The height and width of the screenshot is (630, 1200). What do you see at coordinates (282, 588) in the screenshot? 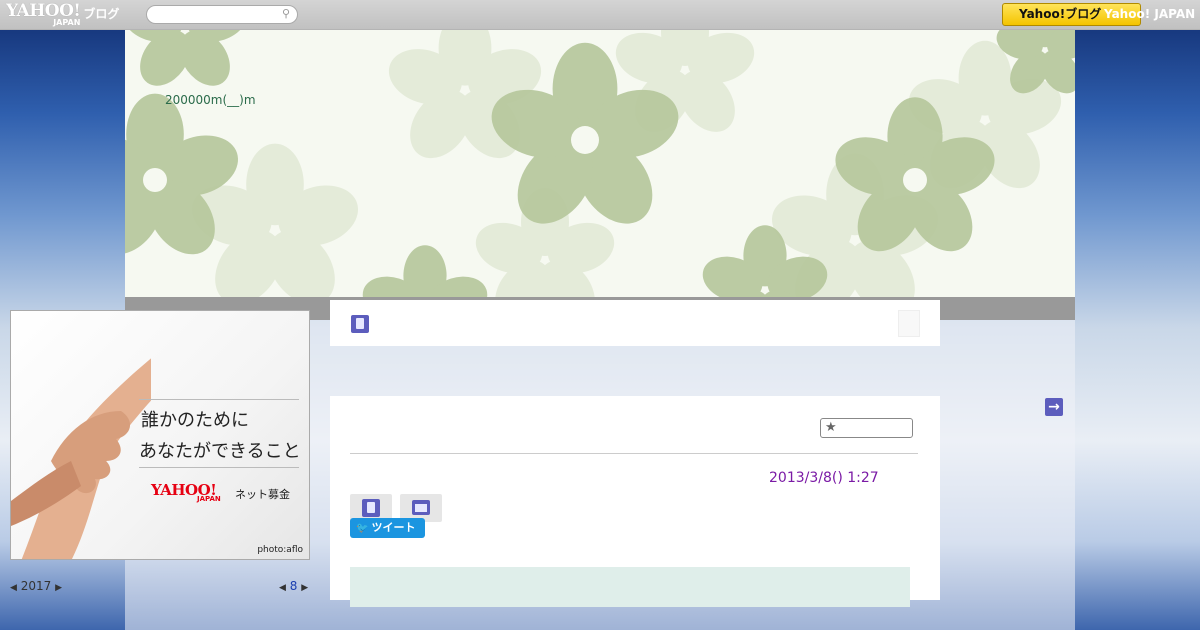
I see `calendar-prev-month-button: ◀` at bounding box center [282, 588].